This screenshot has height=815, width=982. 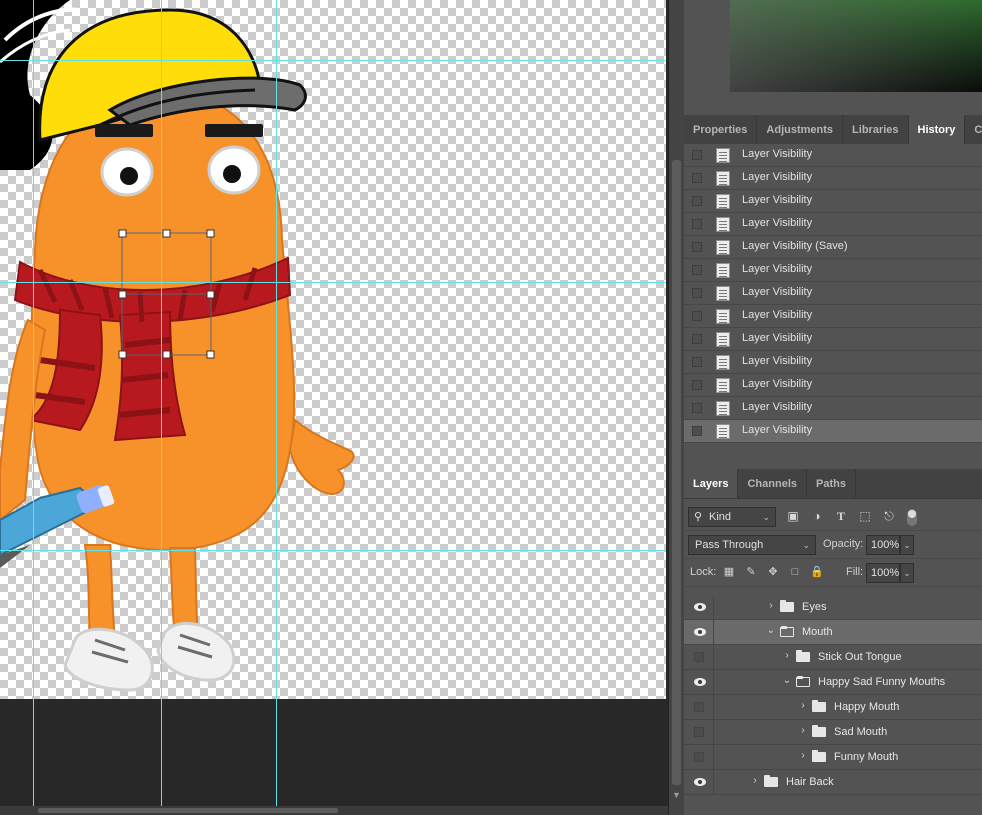 What do you see at coordinates (817, 572) in the screenshot?
I see `lock-all-icon: 🔒` at bounding box center [817, 572].